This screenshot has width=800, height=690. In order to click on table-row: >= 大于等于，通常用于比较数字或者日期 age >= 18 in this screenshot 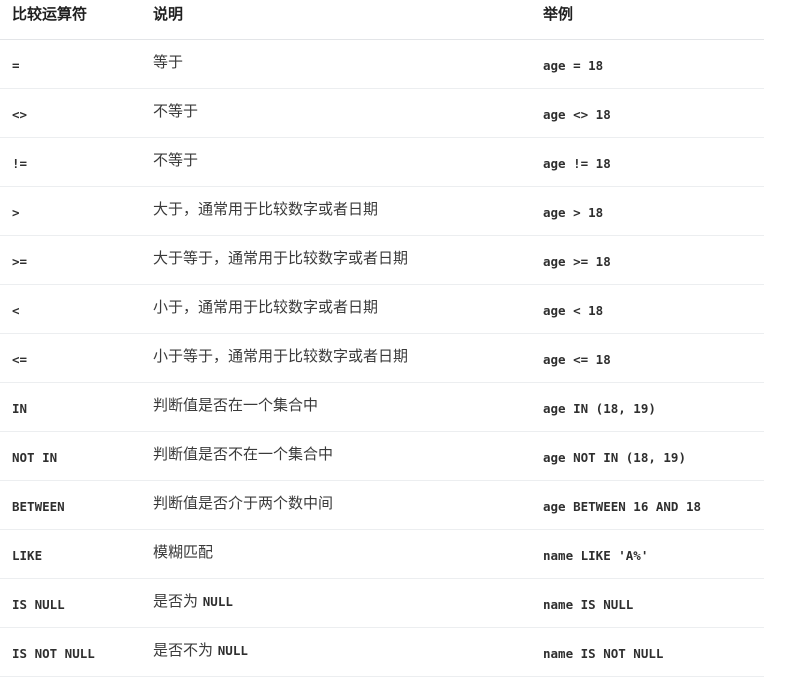, I will do `click(382, 260)`.